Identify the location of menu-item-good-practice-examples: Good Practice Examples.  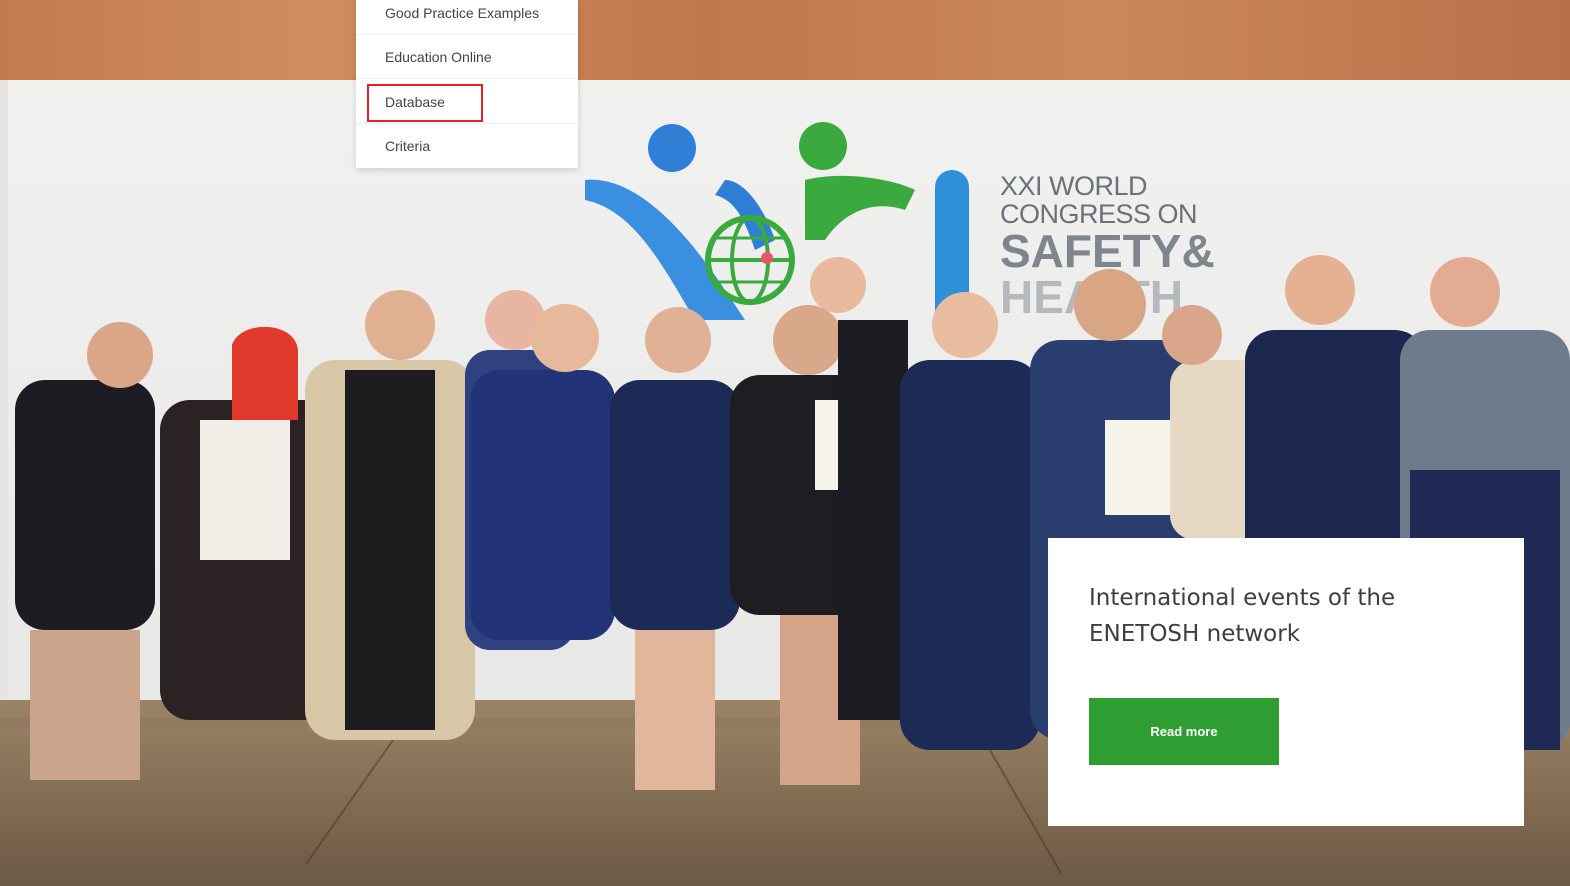
(467, 17).